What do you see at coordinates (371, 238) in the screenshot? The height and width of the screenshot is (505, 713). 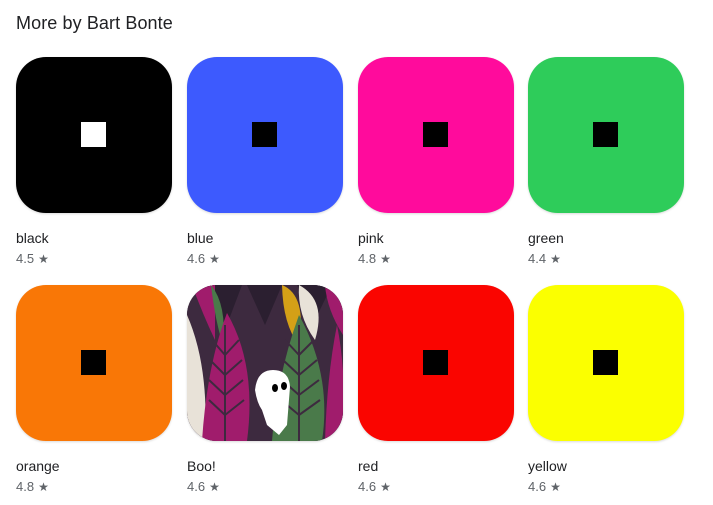 I see `app-name: pink` at bounding box center [371, 238].